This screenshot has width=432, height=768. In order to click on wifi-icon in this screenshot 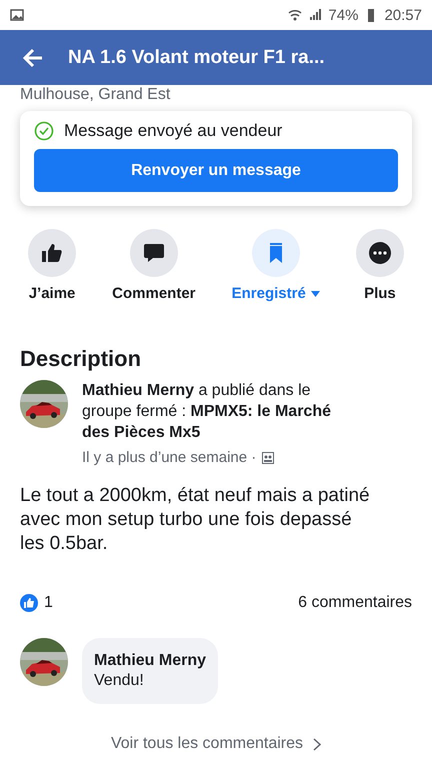, I will do `click(295, 15)`.